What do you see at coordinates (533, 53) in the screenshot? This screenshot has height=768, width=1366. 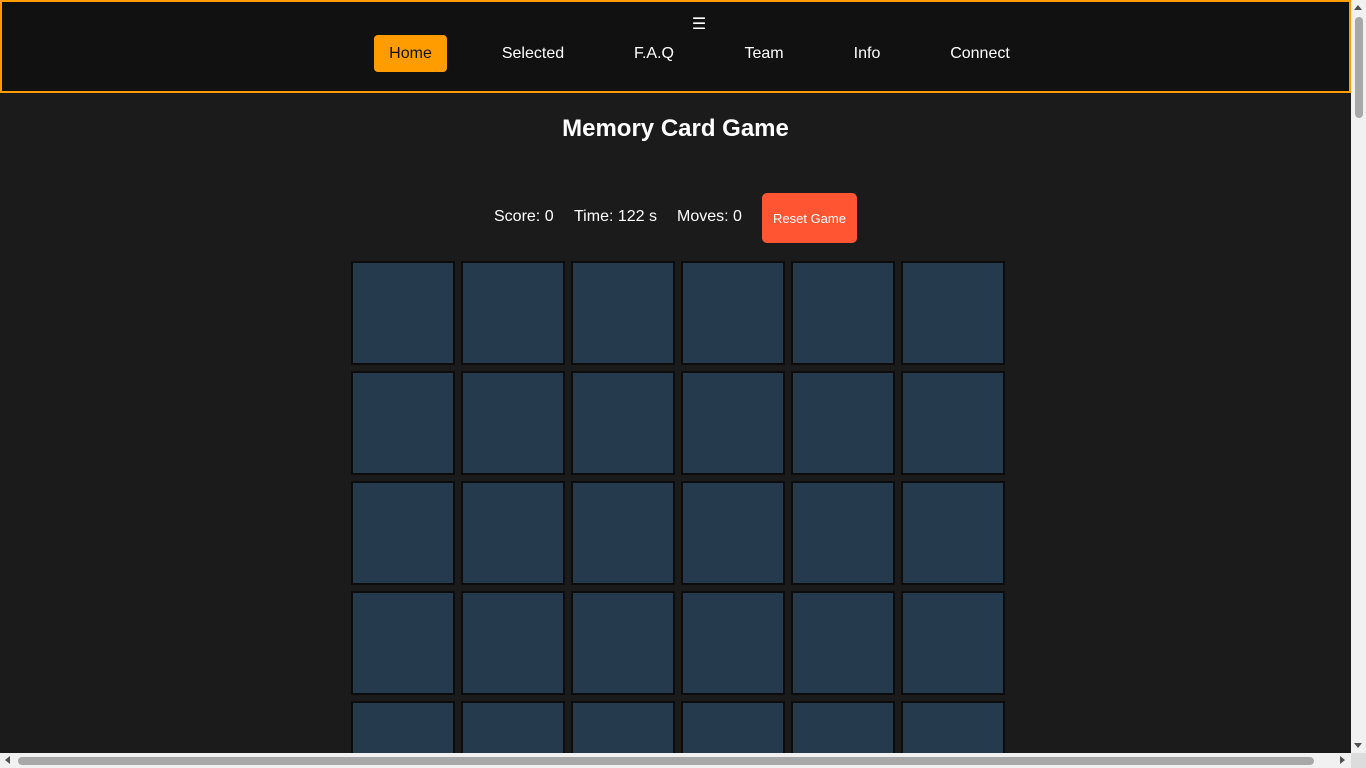 I see `nav-item-selected: Selected` at bounding box center [533, 53].